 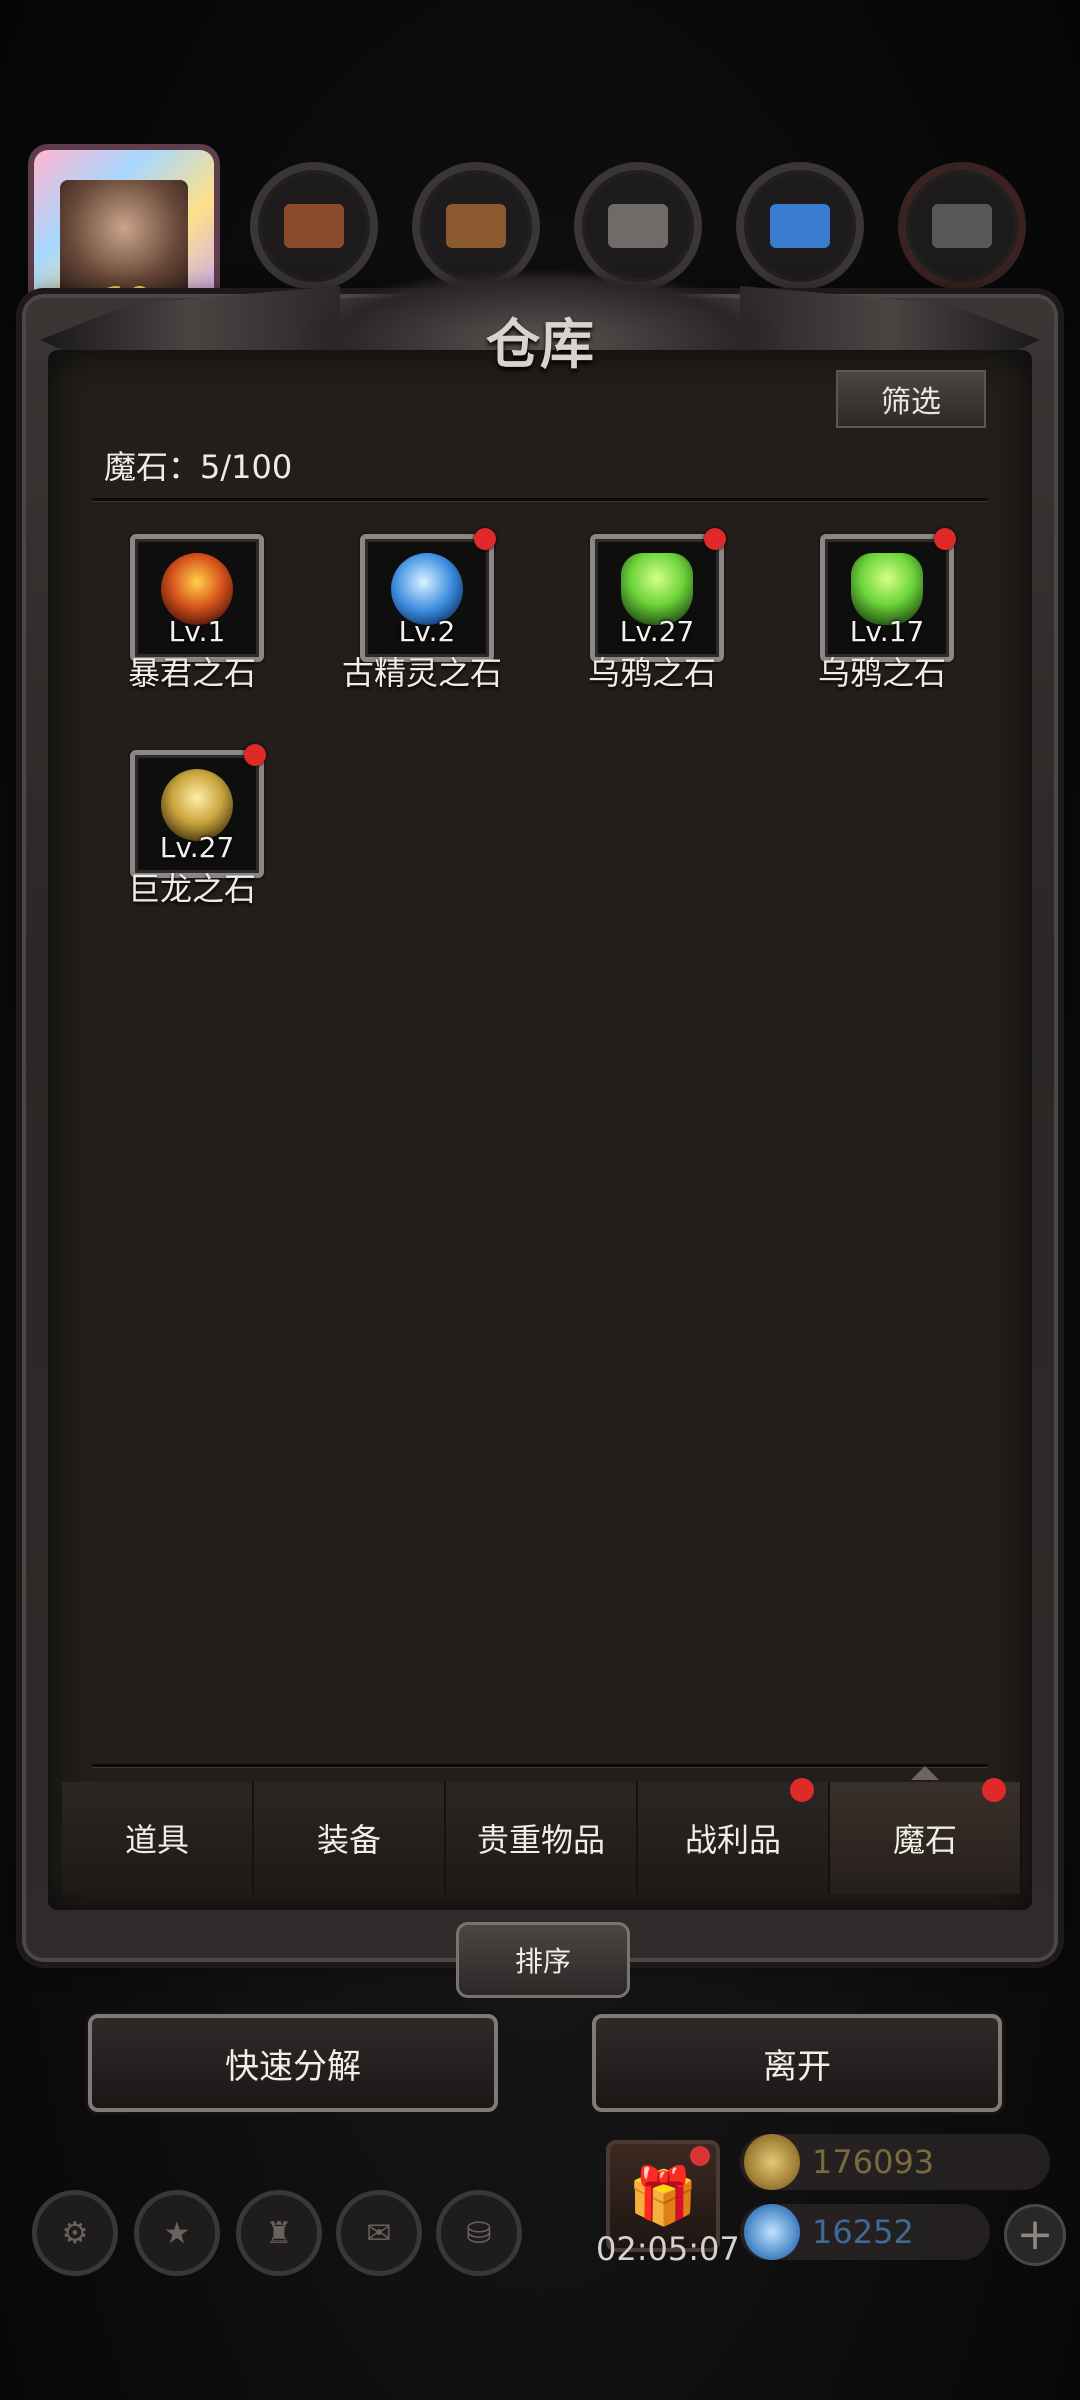 I want to click on item-slot: Lv.2 古精灵之石, so click(x=422, y=611).